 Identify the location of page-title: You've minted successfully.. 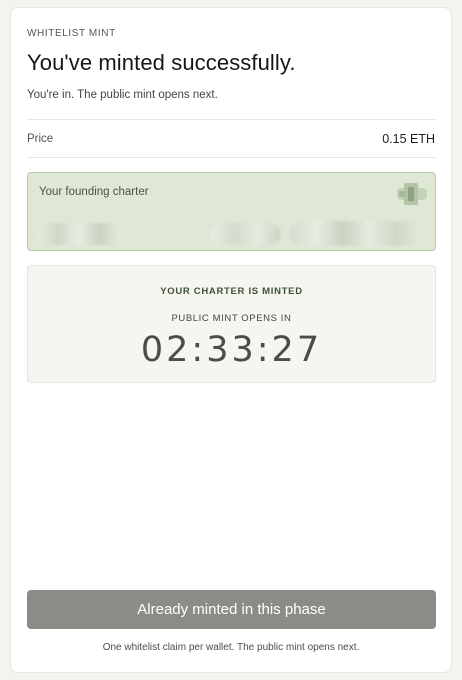
(161, 62).